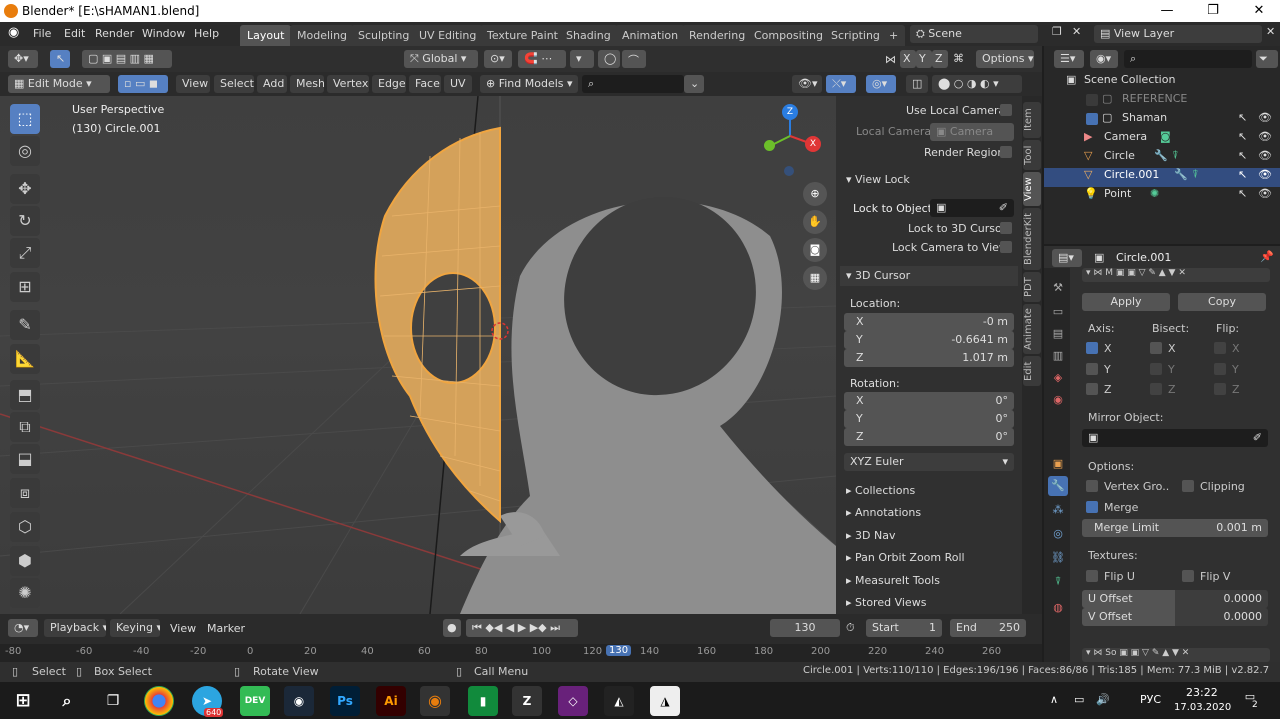 Image resolution: width=1280 pixels, height=719 pixels. I want to click on gizmo-x-axis: X, so click(813, 144).